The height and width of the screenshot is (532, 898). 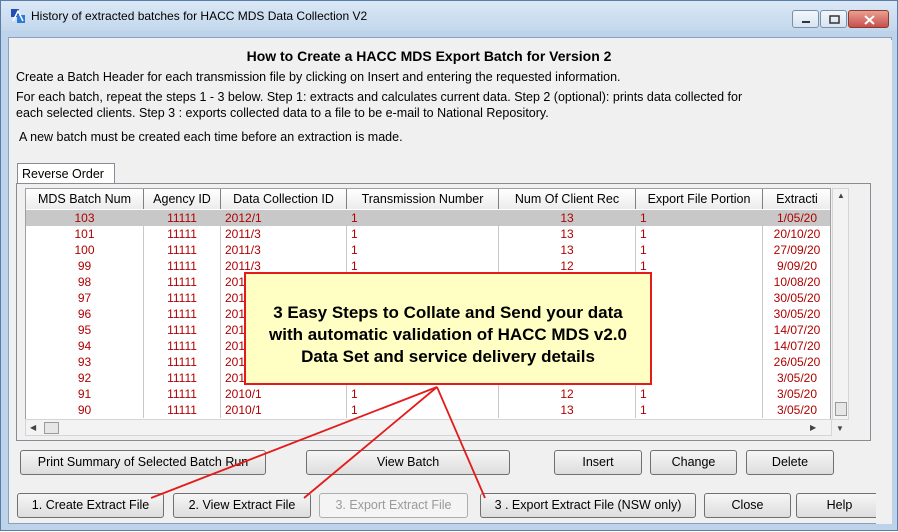 What do you see at coordinates (796, 234) in the screenshot?
I see `table-cell-extract: 20/10/20` at bounding box center [796, 234].